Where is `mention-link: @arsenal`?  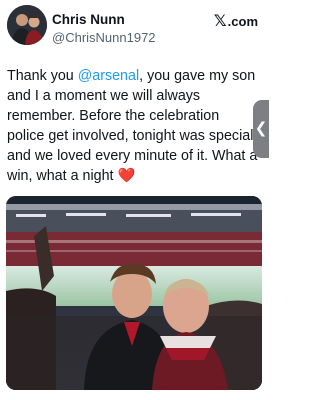 mention-link: @arsenal is located at coordinates (108, 76).